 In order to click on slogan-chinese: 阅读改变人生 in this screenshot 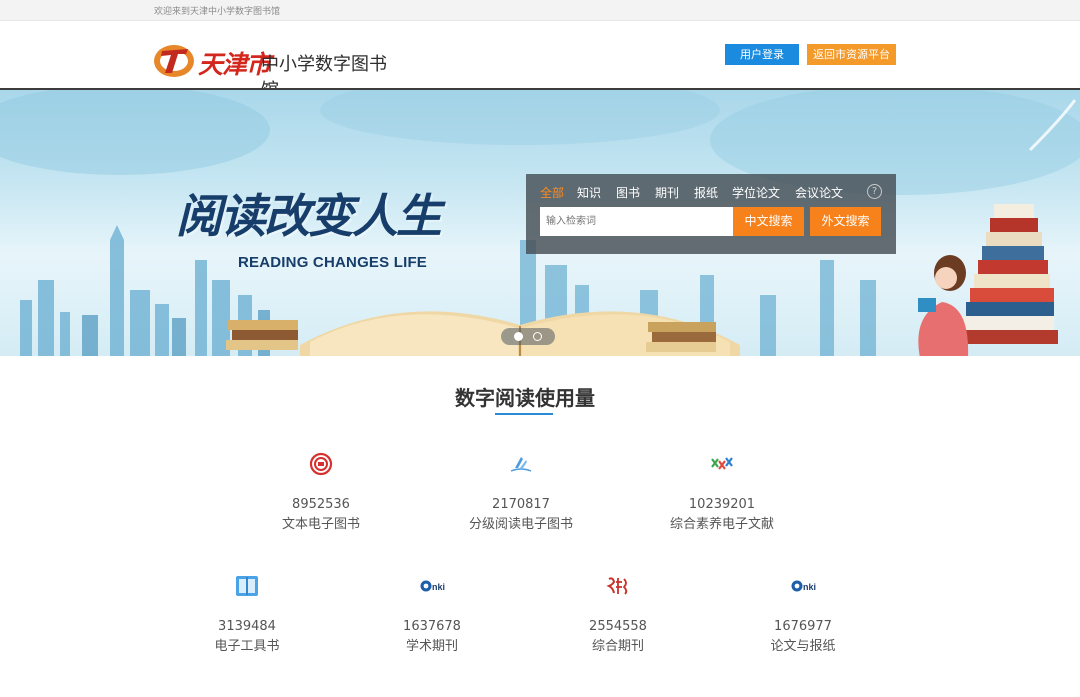, I will do `click(309, 216)`.